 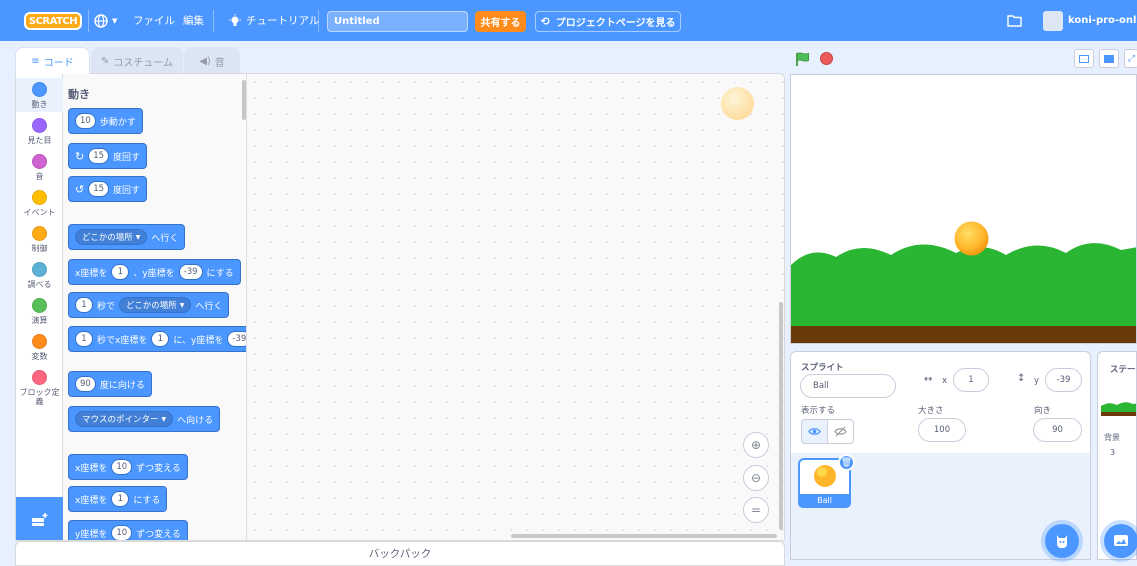 I want to click on go-to-block: どこかの場所 ▼ へ行く, so click(x=127, y=237).